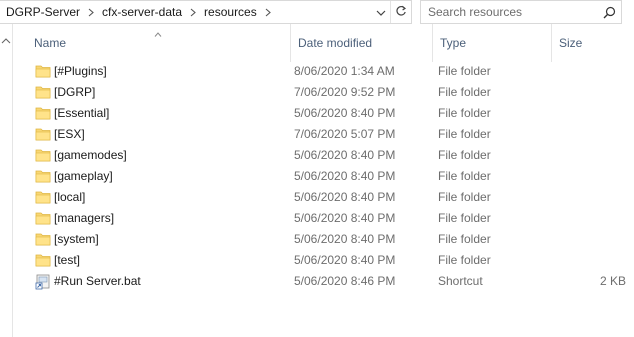 The width and height of the screenshot is (634, 337). Describe the element at coordinates (345, 134) in the screenshot. I see `file-date: 7/06/2020 5:07 PM` at that location.